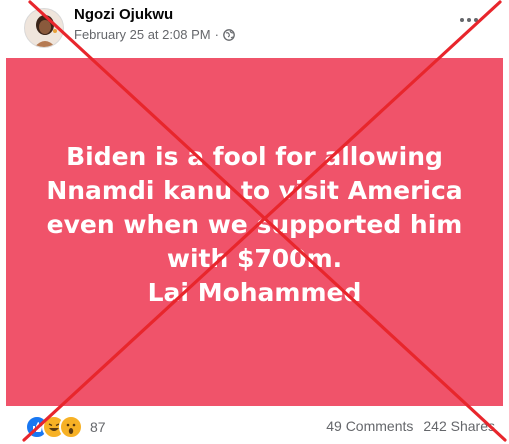 This screenshot has width=509, height=444. Describe the element at coordinates (98, 427) in the screenshot. I see `reaction-count: 87` at that location.